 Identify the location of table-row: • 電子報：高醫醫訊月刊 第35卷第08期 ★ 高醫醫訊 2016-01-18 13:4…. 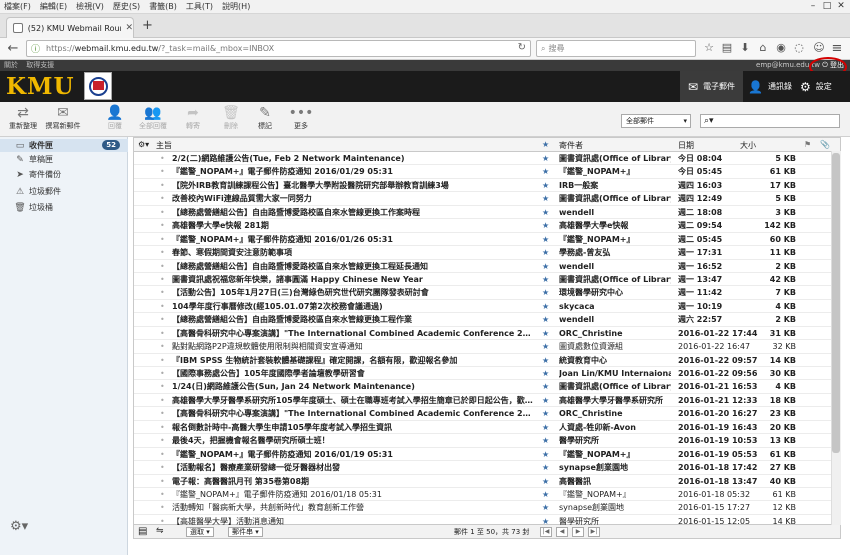
(487, 481).